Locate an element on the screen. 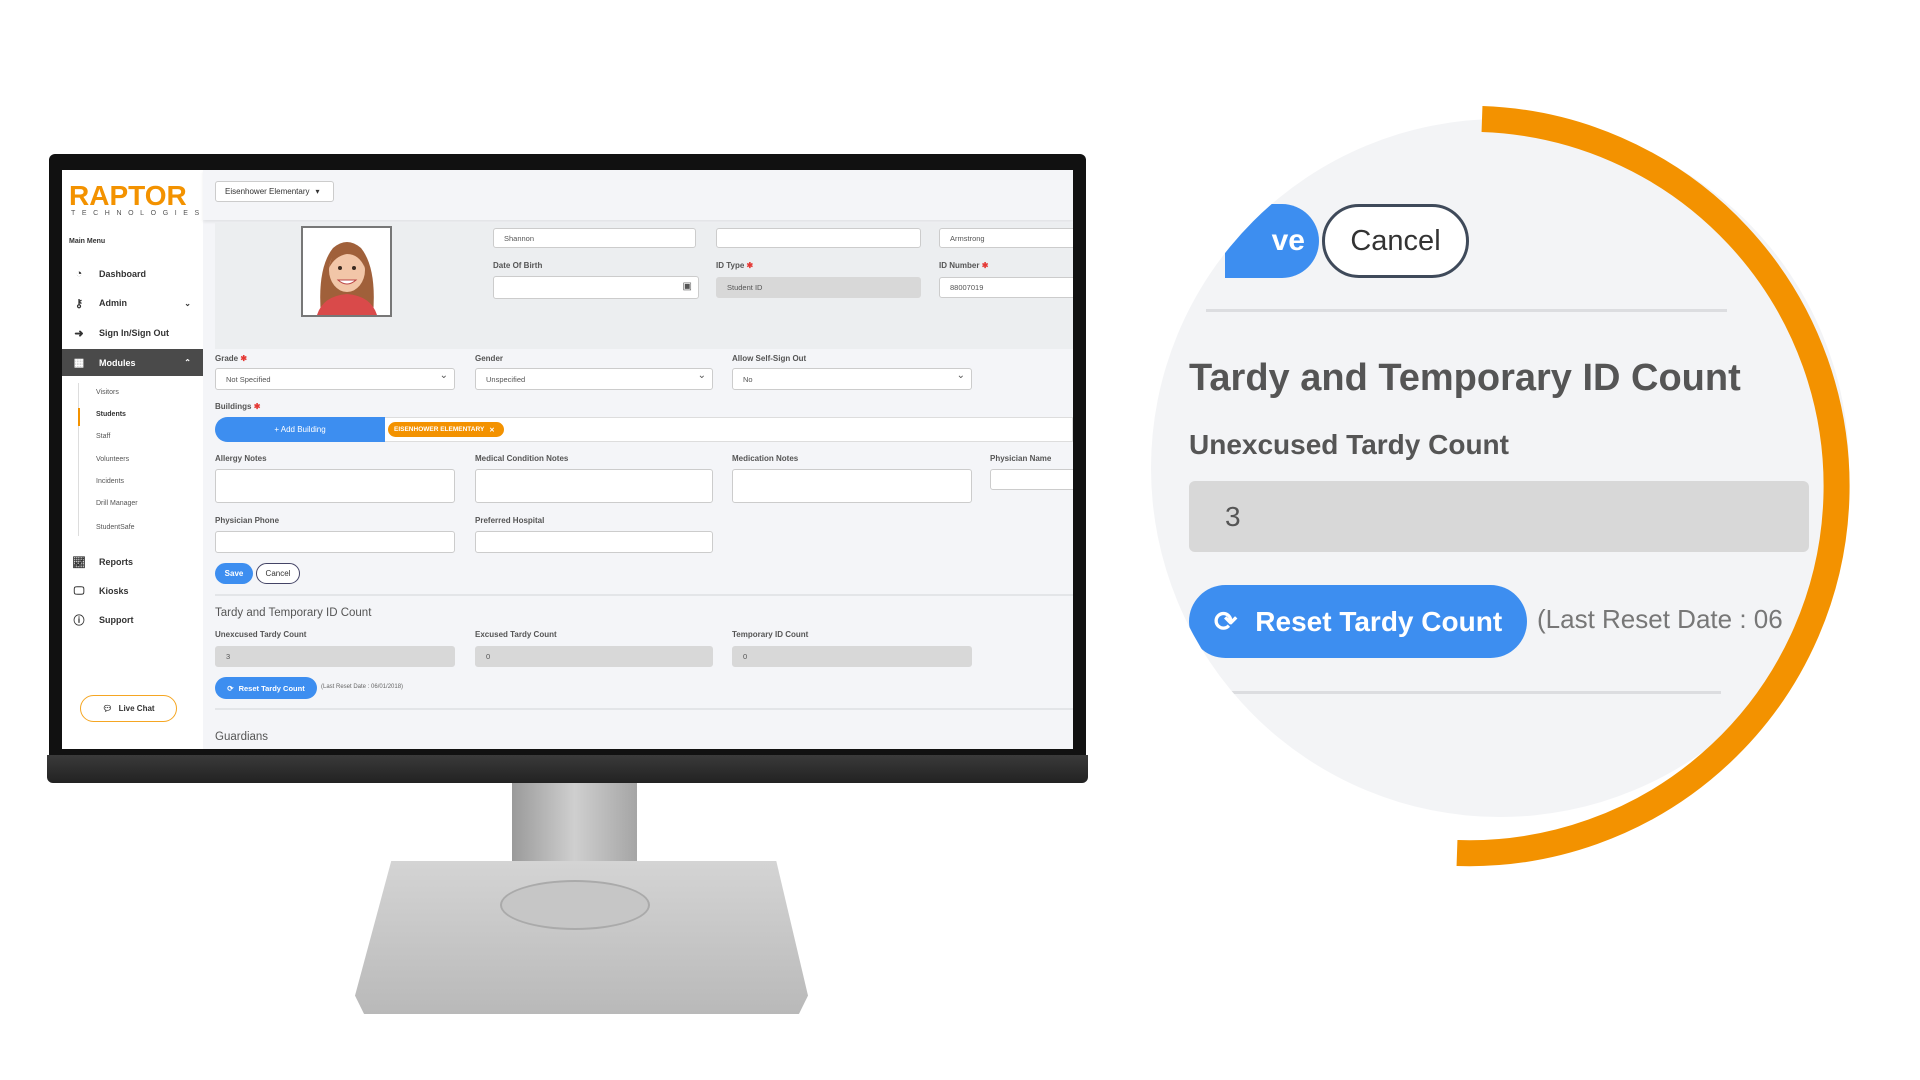 The height and width of the screenshot is (1080, 1920). zoom-tardy-title: Tardy and Temporary ID Count is located at coordinates (1465, 378).